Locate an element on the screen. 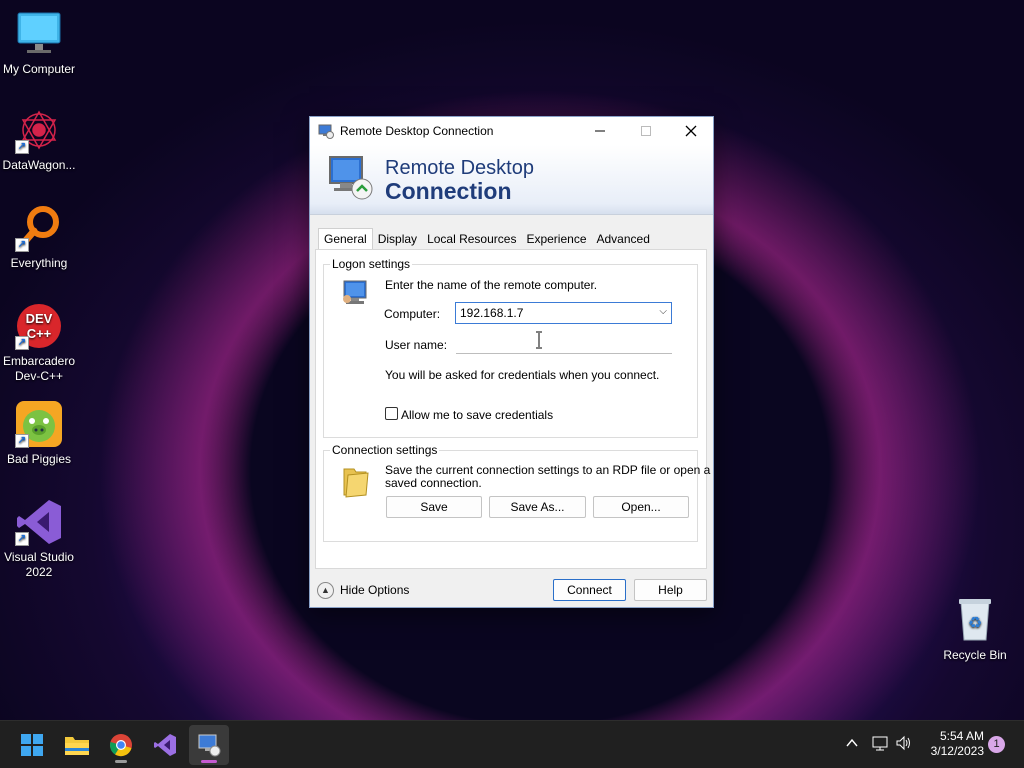 This screenshot has width=1024, height=768. desktop-icon-label: Recycle Bin is located at coordinates (975, 655).